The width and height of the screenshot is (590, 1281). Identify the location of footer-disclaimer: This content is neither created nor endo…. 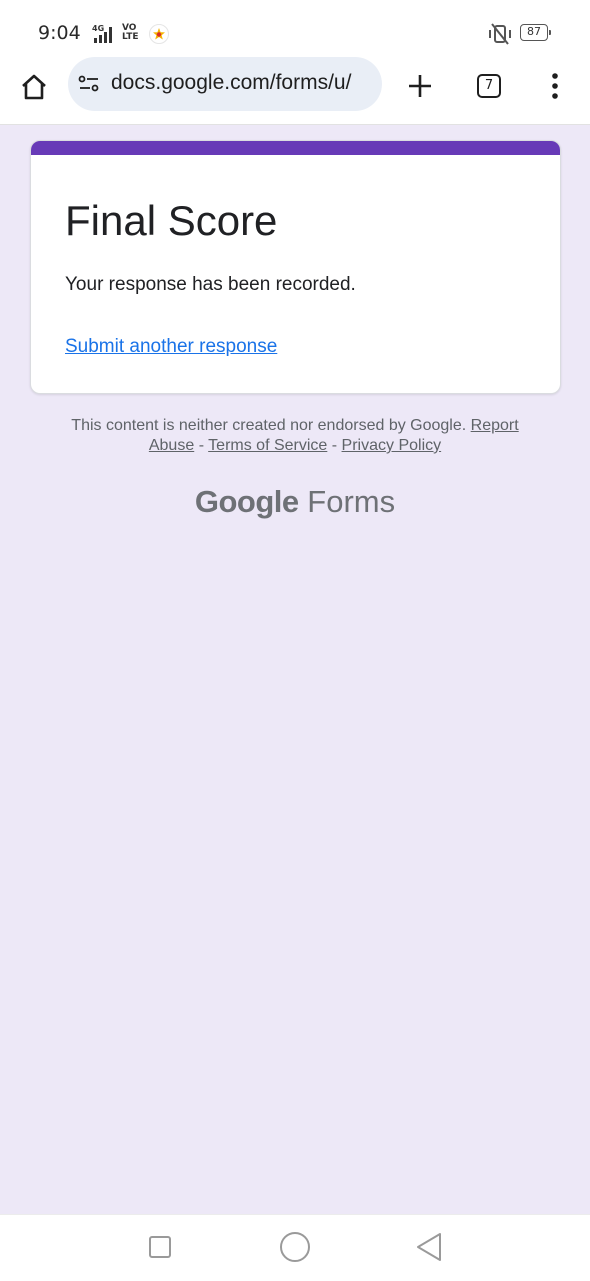
(295, 436).